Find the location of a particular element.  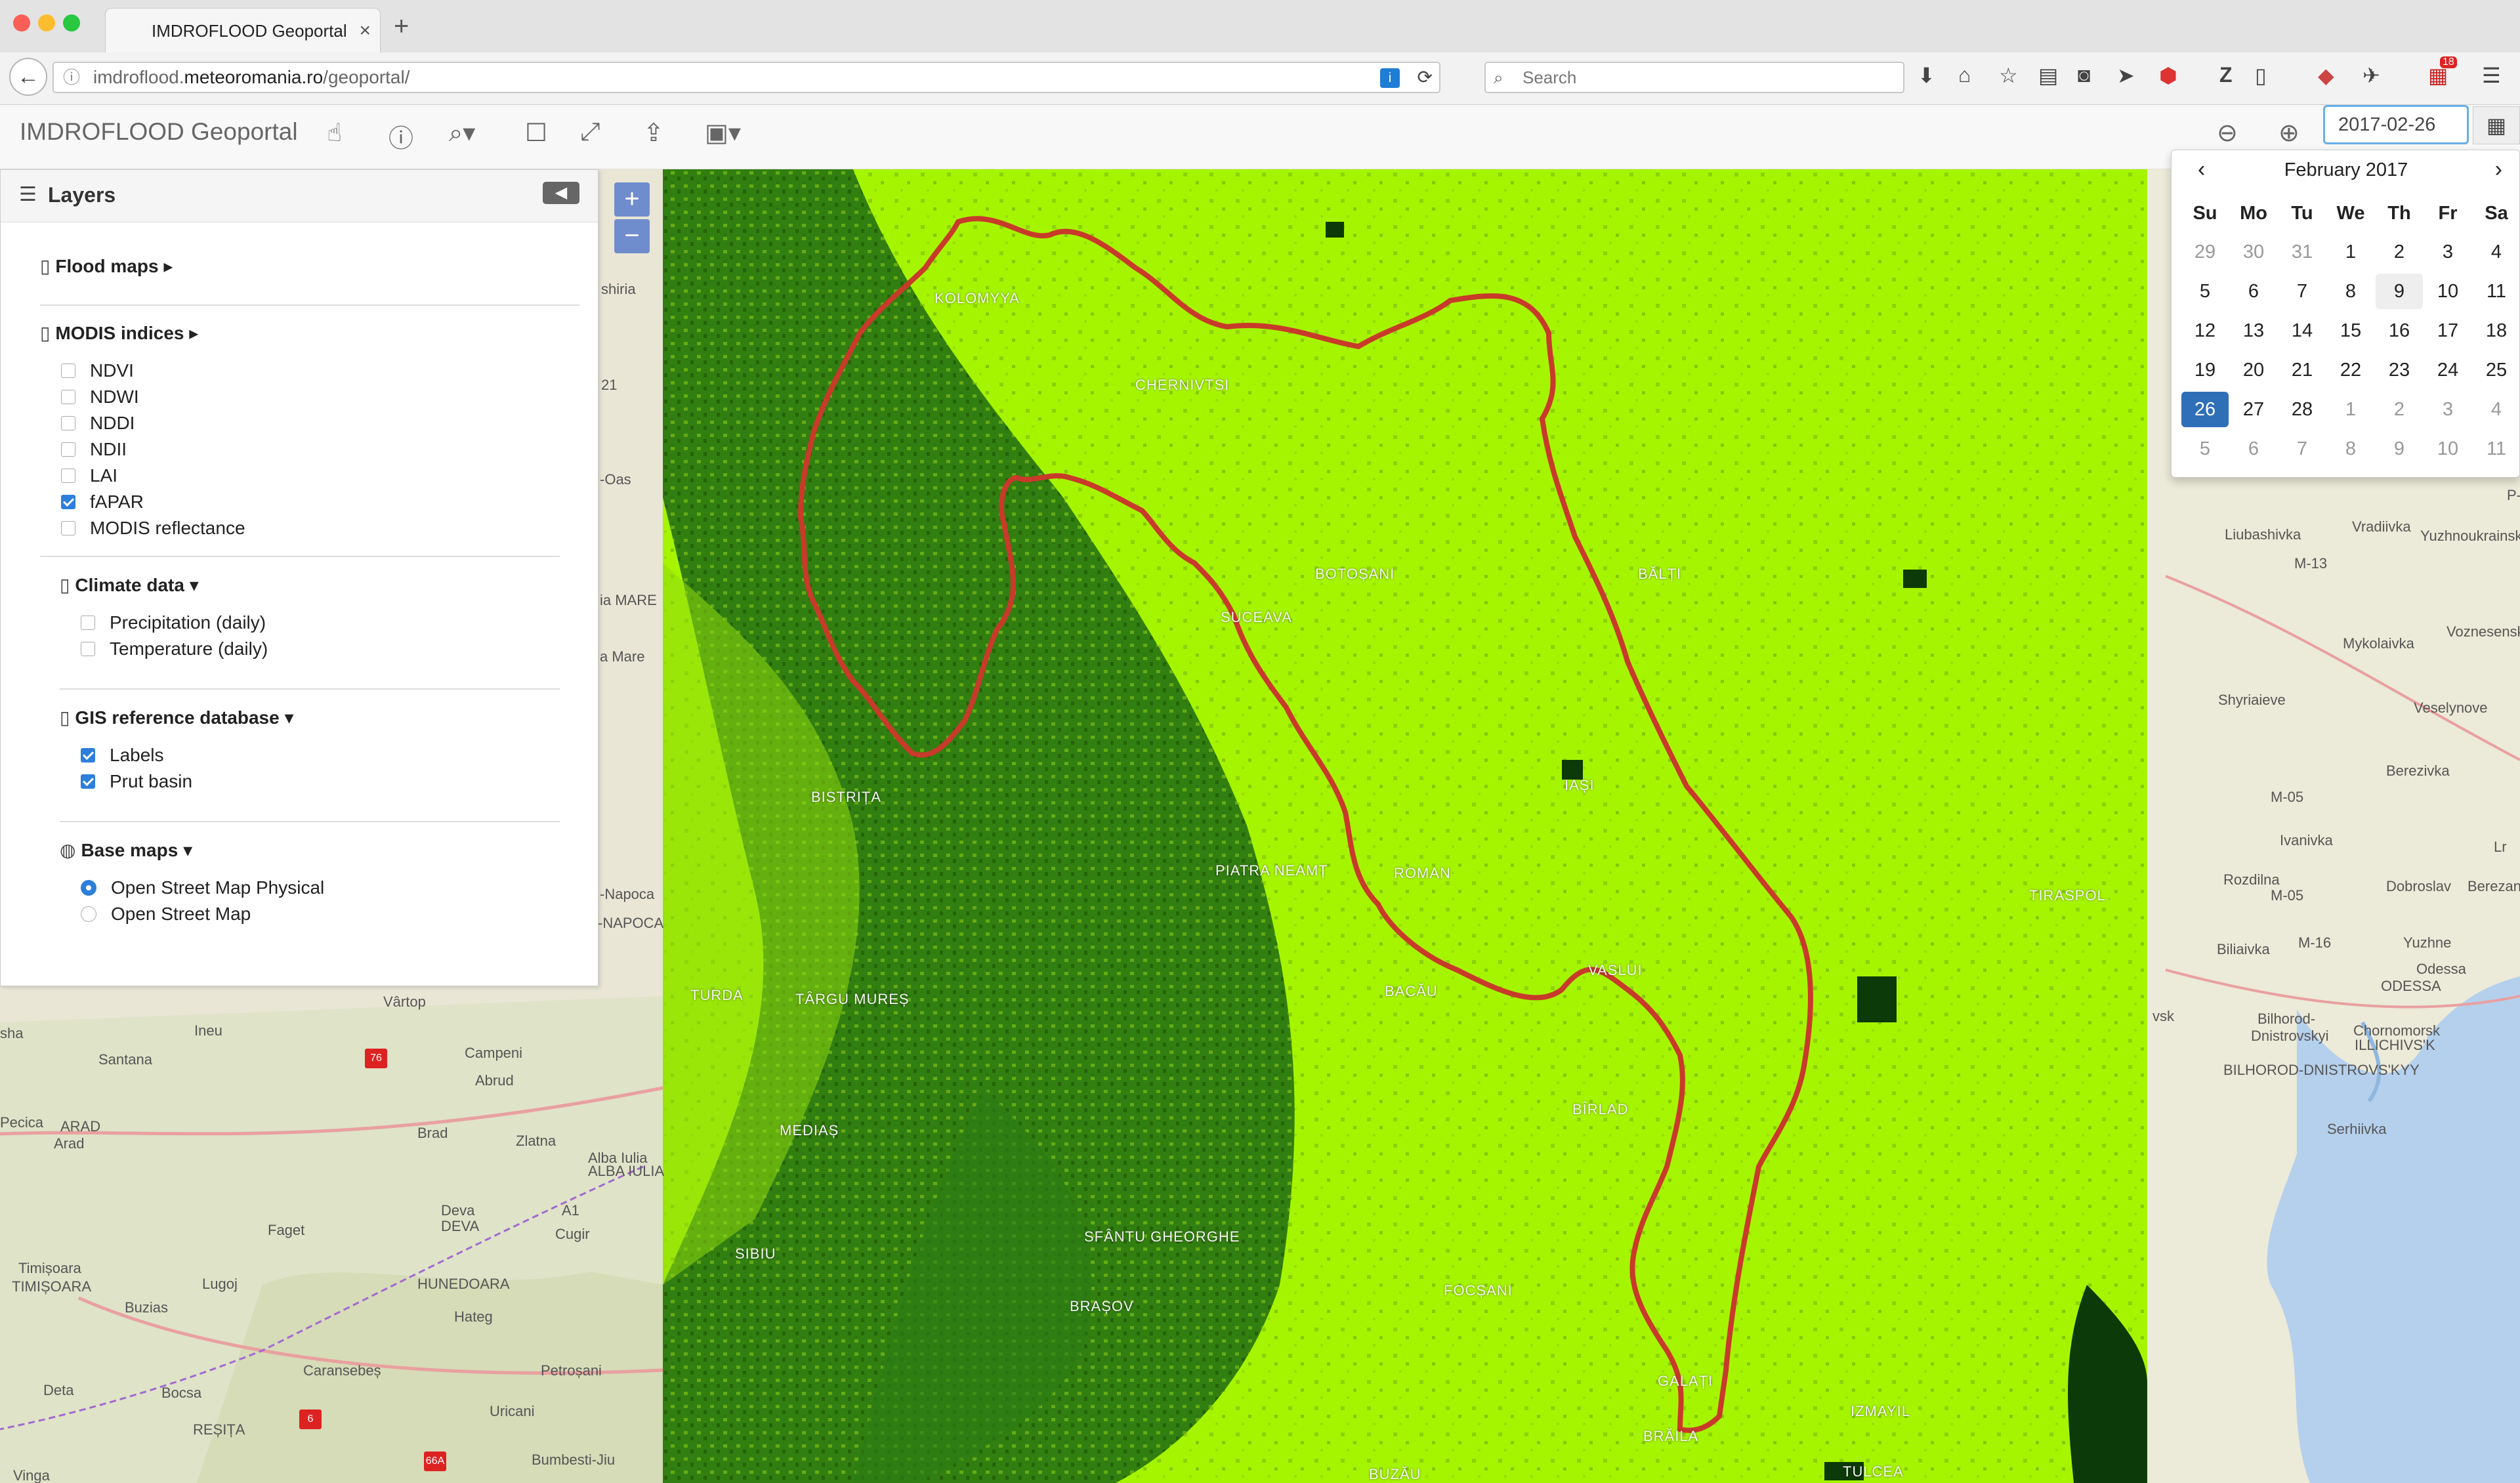

reload-icon: ⟳ is located at coordinates (1425, 77).